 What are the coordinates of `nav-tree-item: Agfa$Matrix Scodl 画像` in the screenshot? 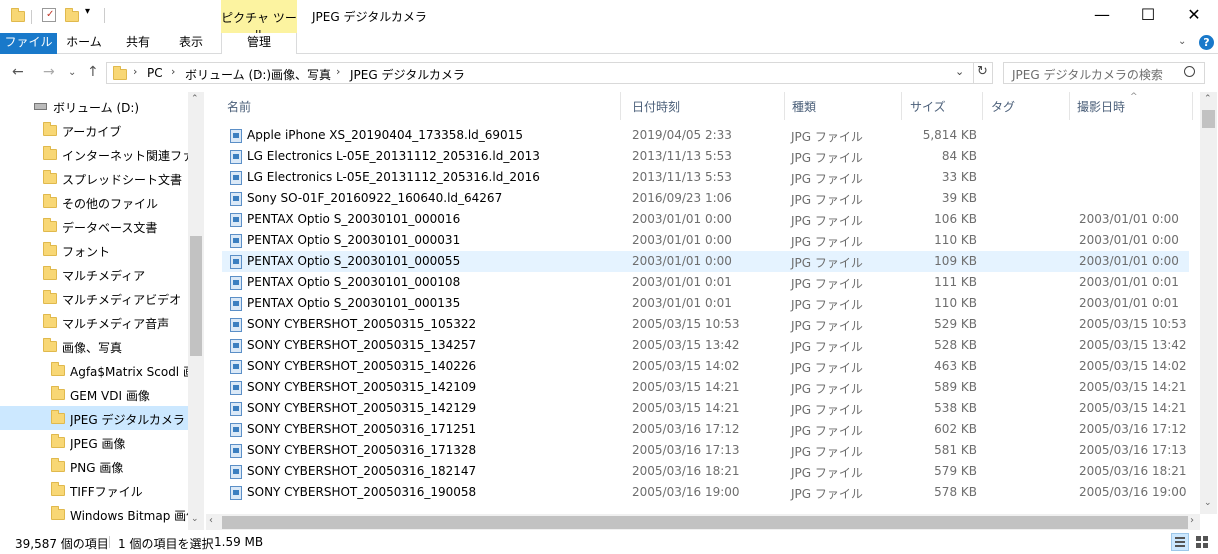 It's located at (94, 370).